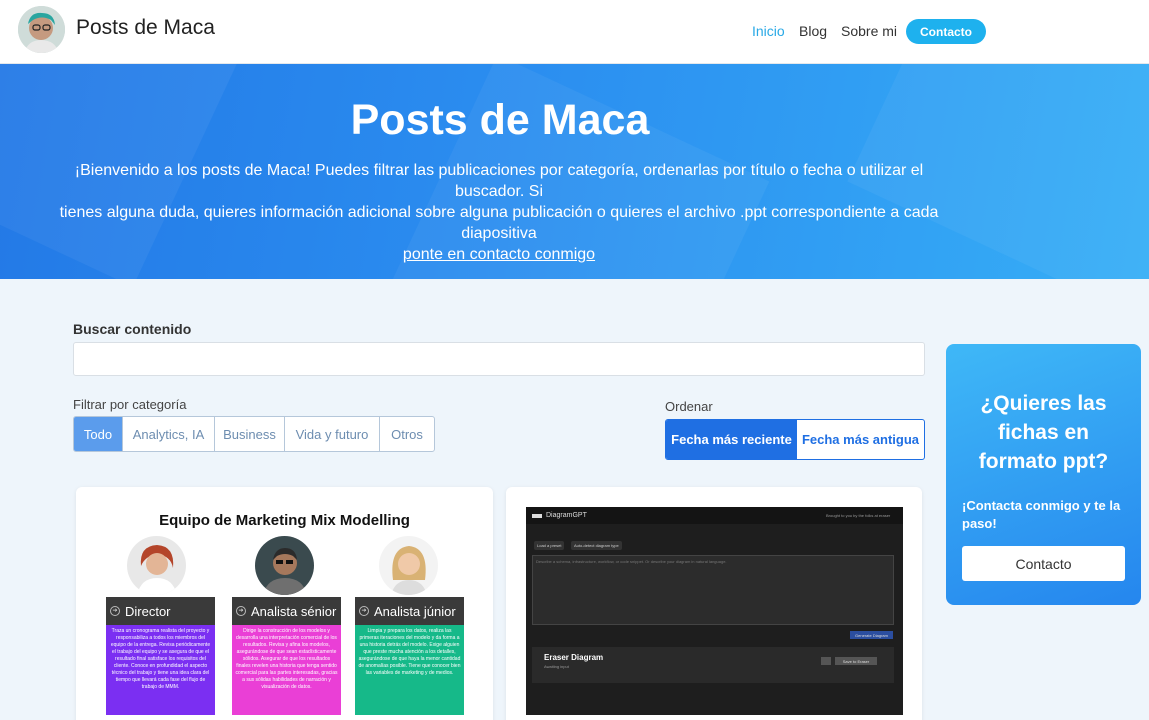 This screenshot has height=720, width=1149. I want to click on filter-vida-y-futuro: Vida y futuro, so click(332, 434).